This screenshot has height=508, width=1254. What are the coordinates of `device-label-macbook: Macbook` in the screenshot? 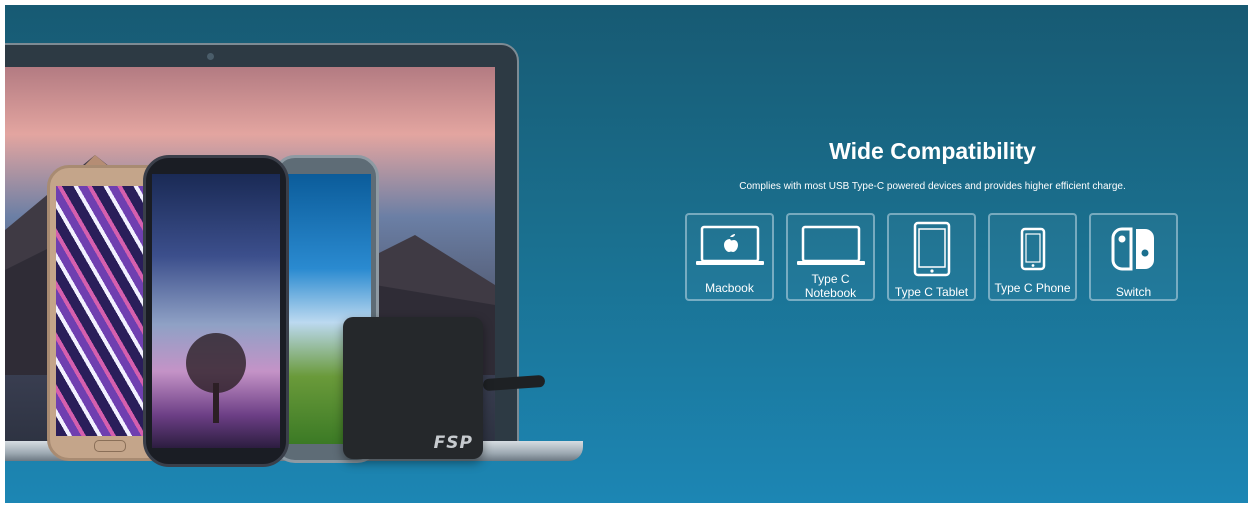 It's located at (729, 288).